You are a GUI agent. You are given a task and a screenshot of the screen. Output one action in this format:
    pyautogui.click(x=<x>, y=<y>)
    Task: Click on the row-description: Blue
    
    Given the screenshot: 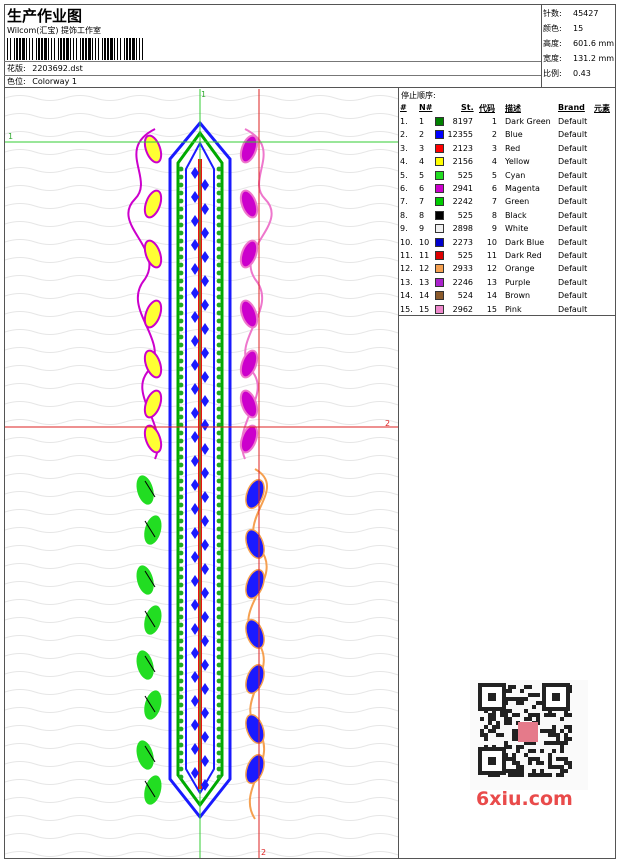 What is the action you would take?
    pyautogui.click(x=514, y=135)
    